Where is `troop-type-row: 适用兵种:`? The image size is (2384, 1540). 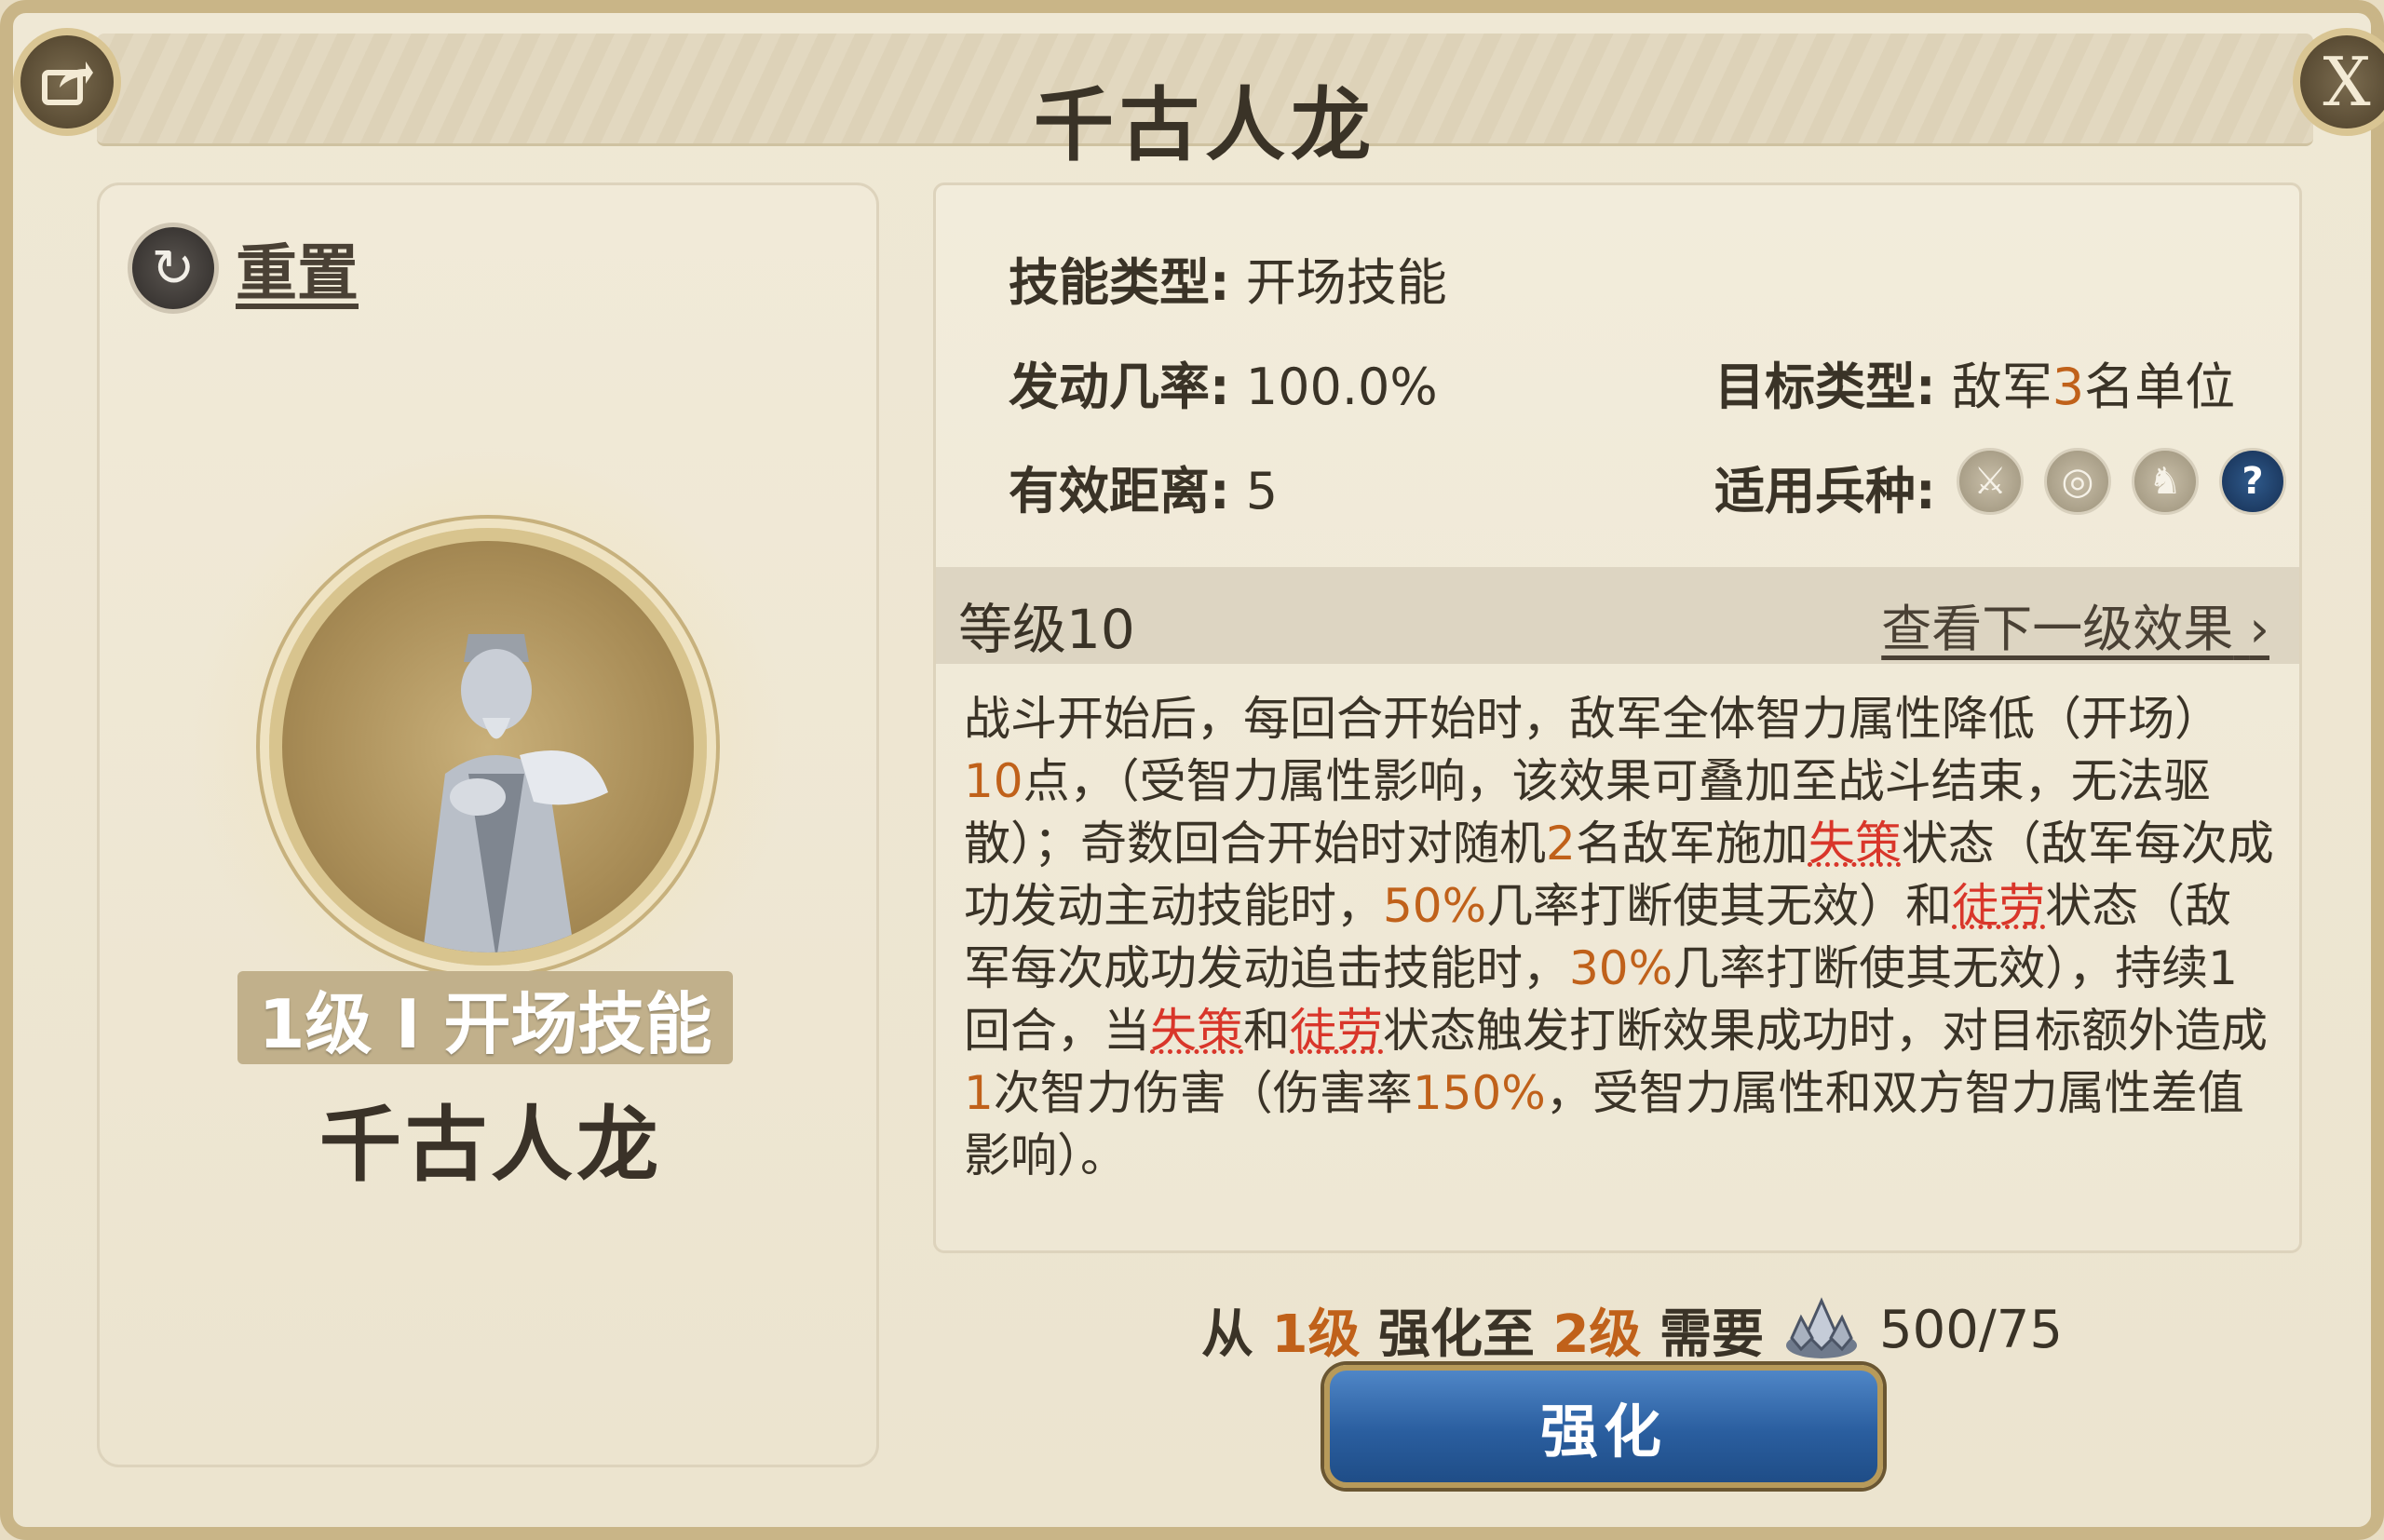
troop-type-row: 适用兵种: is located at coordinates (1825, 486).